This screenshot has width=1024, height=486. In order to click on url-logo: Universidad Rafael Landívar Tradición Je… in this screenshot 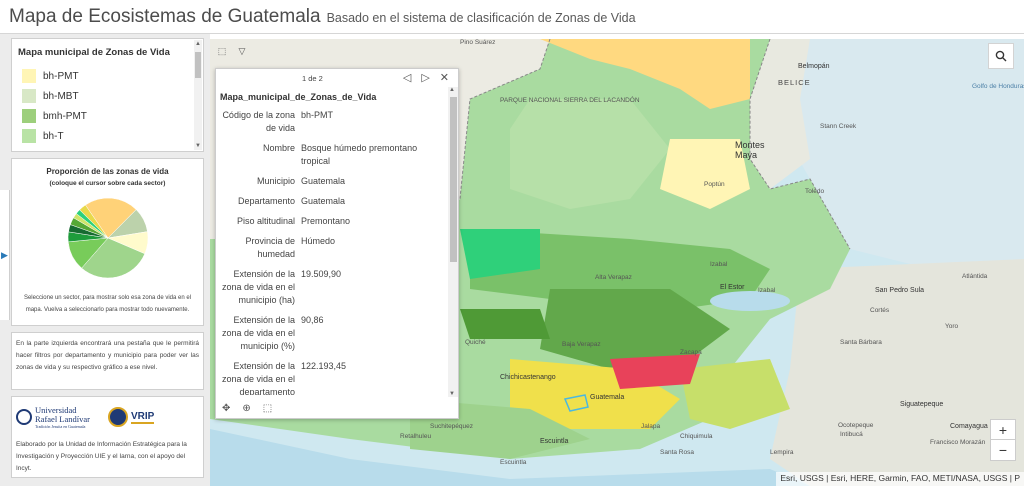, I will do `click(53, 417)`.